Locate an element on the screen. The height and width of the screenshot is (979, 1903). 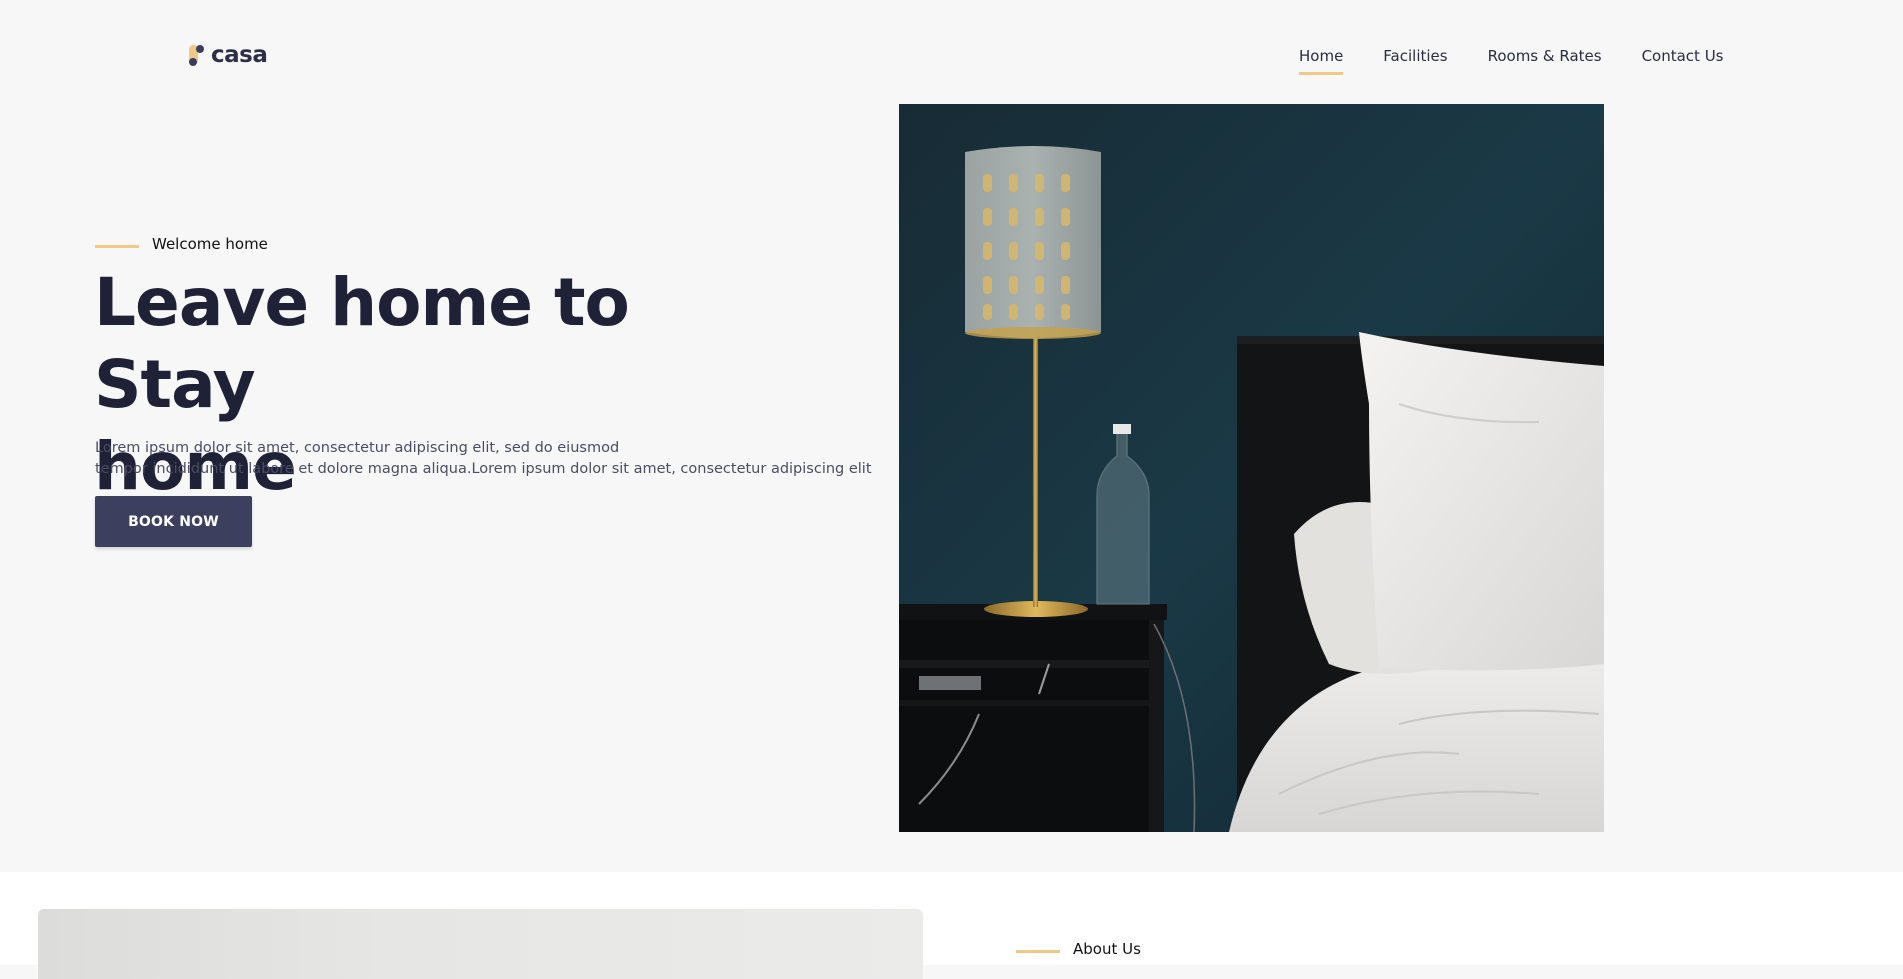
about-section: About Us is located at coordinates (951, 925).